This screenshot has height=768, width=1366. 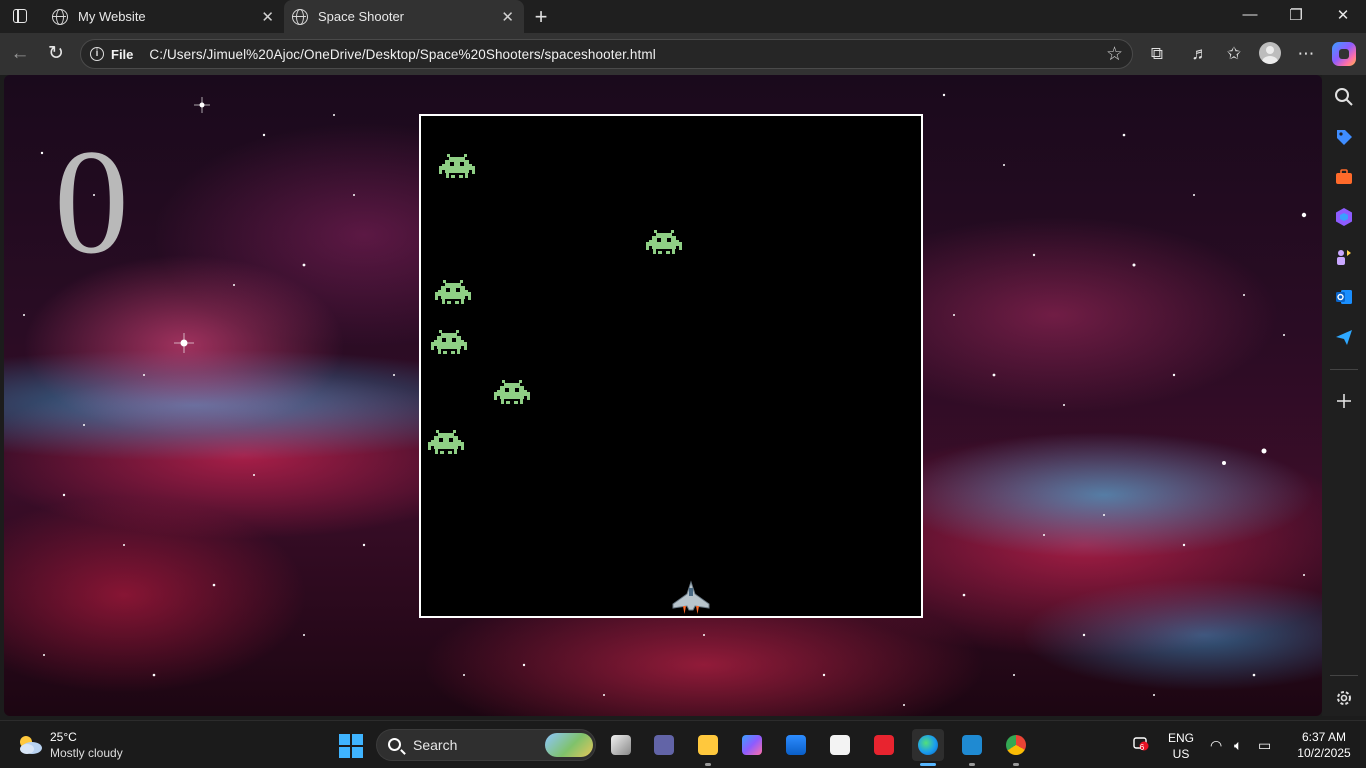 What do you see at coordinates (91, 202) in the screenshot?
I see `score-display: 0` at bounding box center [91, 202].